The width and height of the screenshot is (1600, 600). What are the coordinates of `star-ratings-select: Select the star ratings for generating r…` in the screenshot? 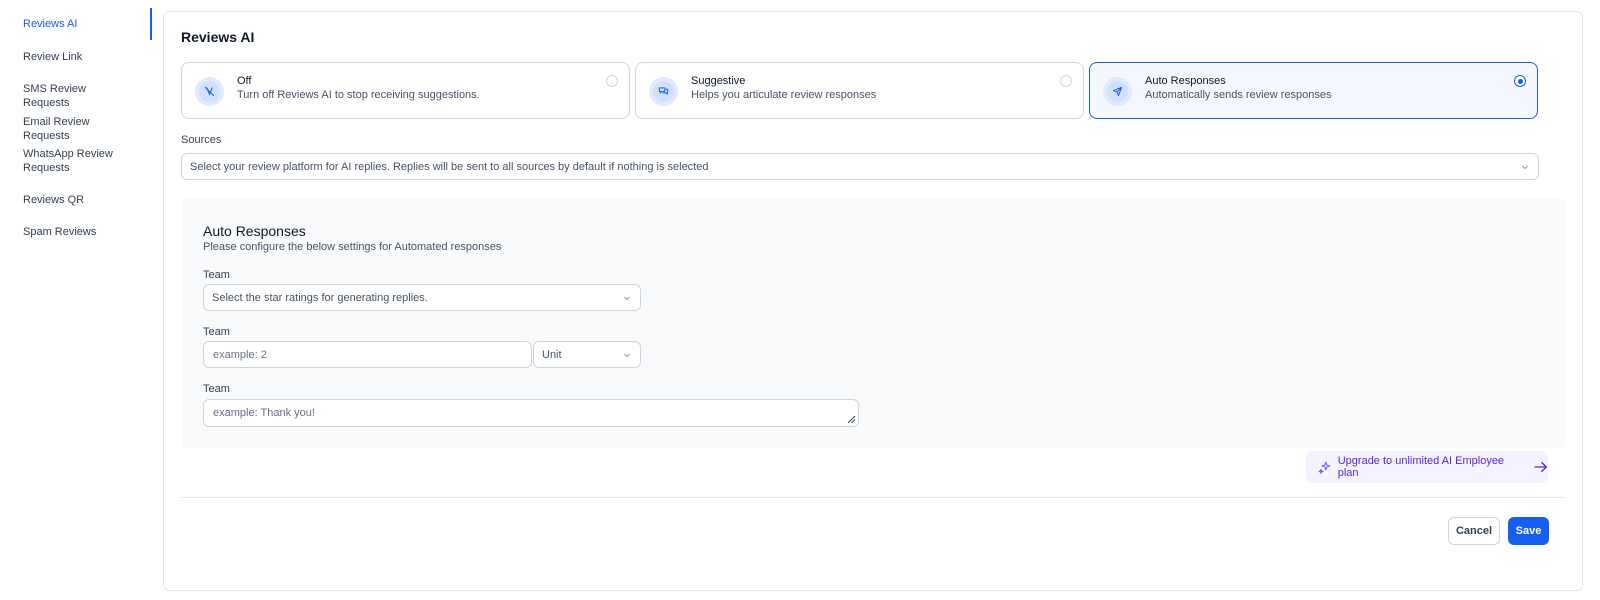 It's located at (422, 297).